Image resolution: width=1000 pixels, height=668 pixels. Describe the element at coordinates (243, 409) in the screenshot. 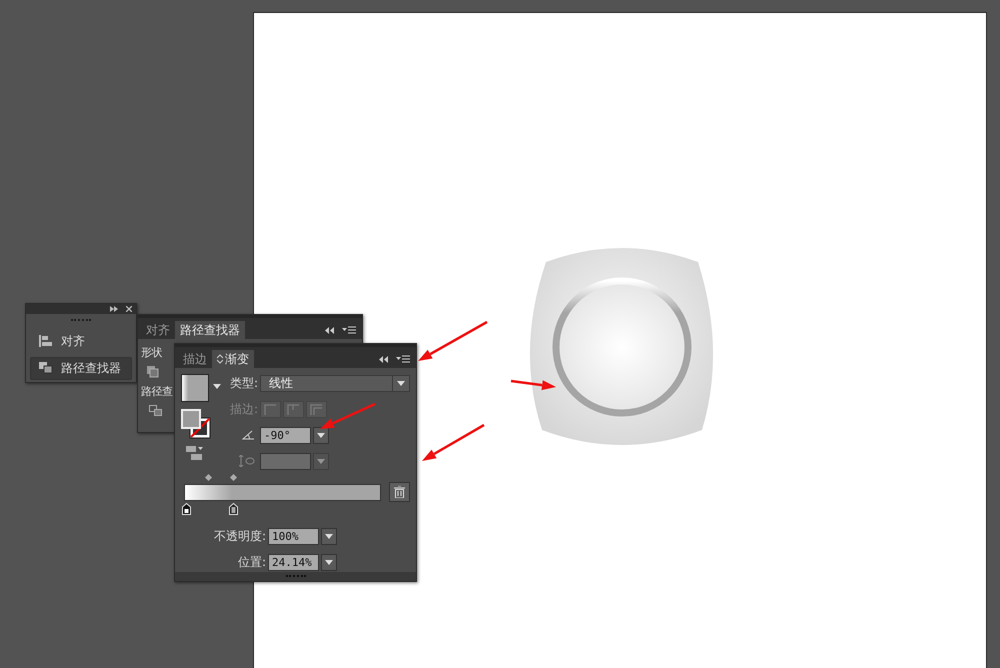

I see `stroke-label: 描边:` at that location.